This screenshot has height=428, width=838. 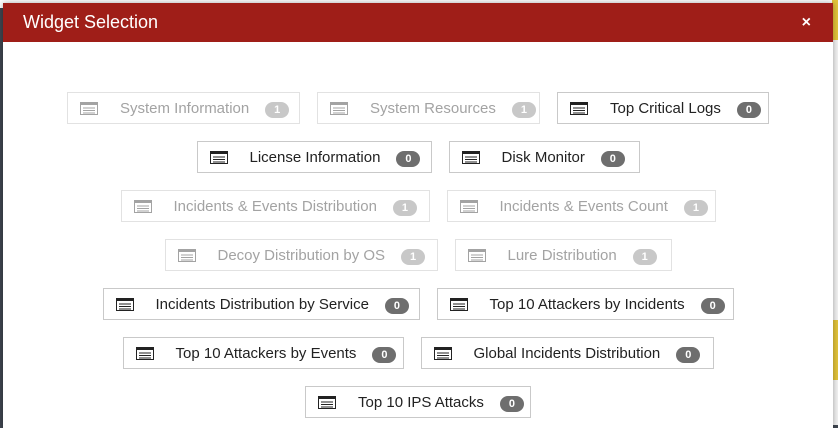 I want to click on widget-label: Incidents & Events Count, so click(x=583, y=206).